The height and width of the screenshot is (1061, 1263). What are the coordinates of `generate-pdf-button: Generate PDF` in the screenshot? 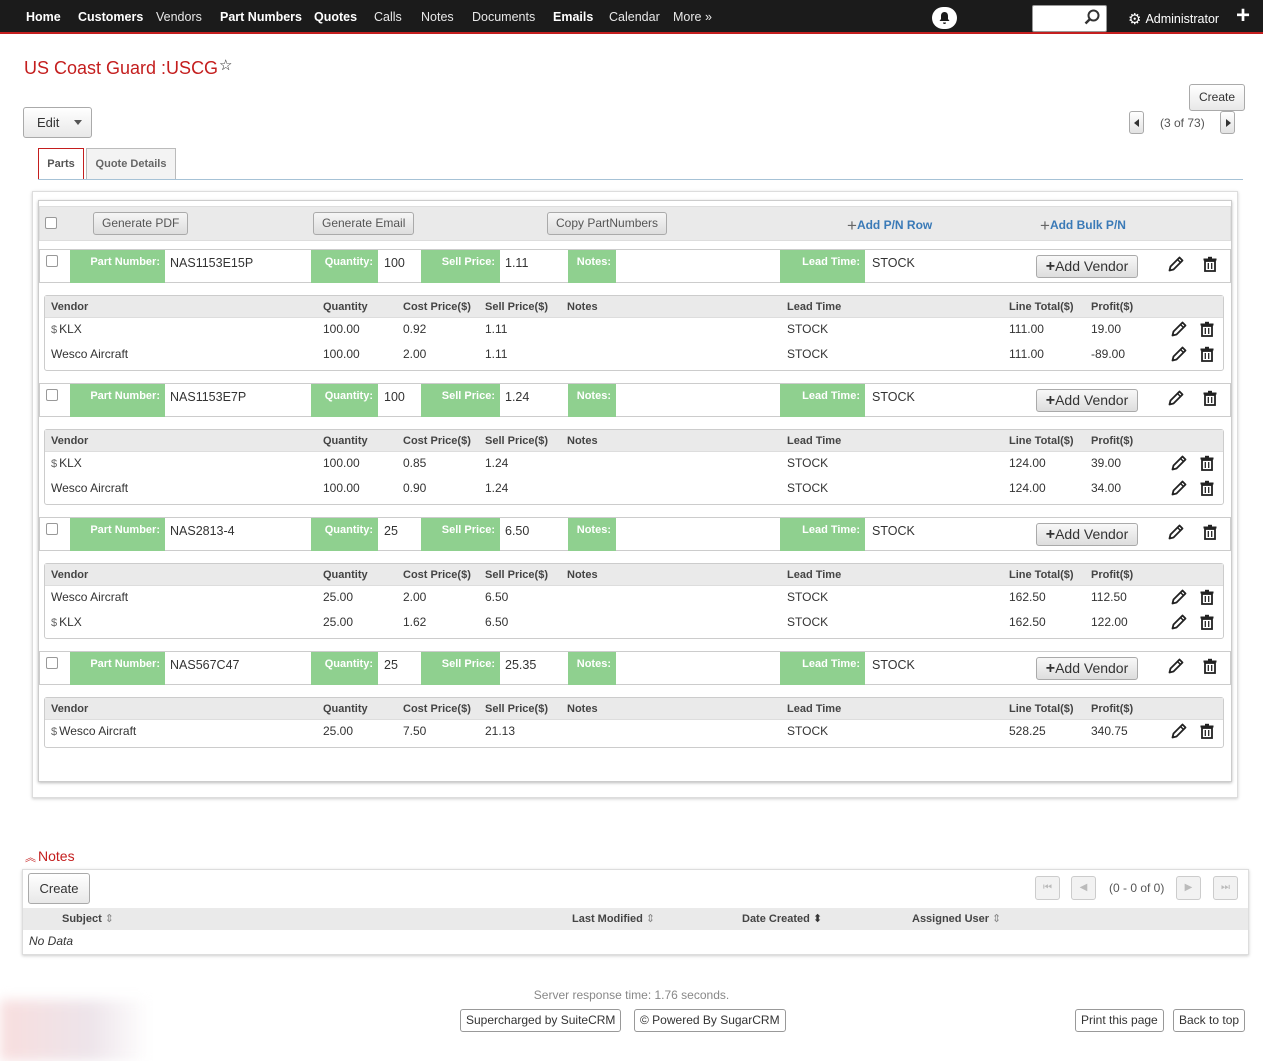 It's located at (141, 223).